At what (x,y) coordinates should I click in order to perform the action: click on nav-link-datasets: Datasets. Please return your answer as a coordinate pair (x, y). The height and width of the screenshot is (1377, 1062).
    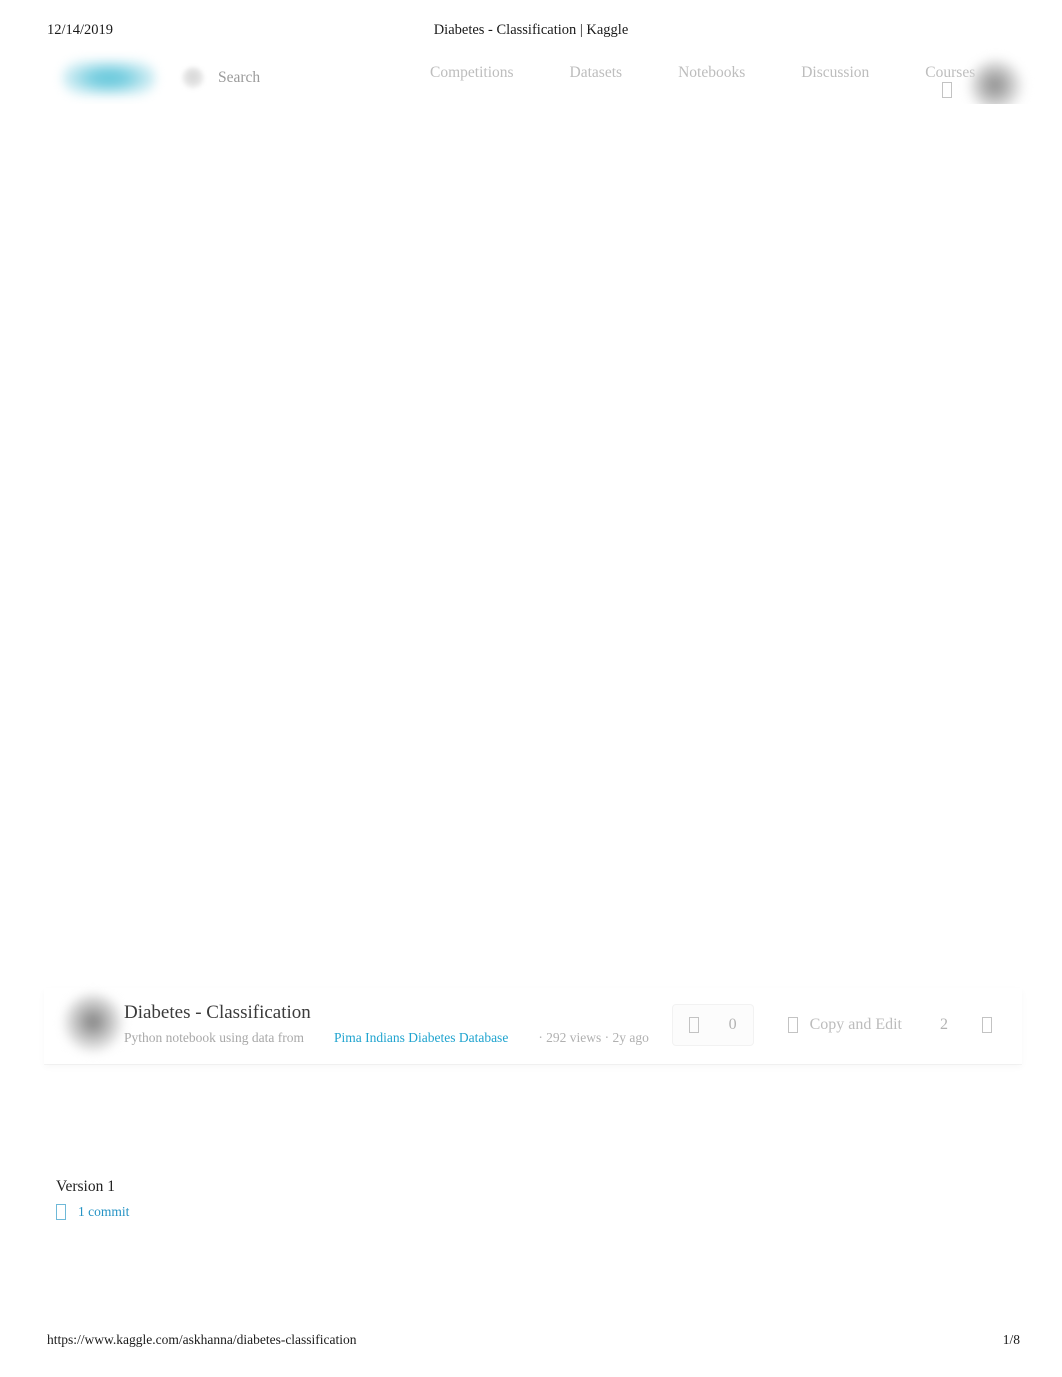
    Looking at the image, I should click on (596, 73).